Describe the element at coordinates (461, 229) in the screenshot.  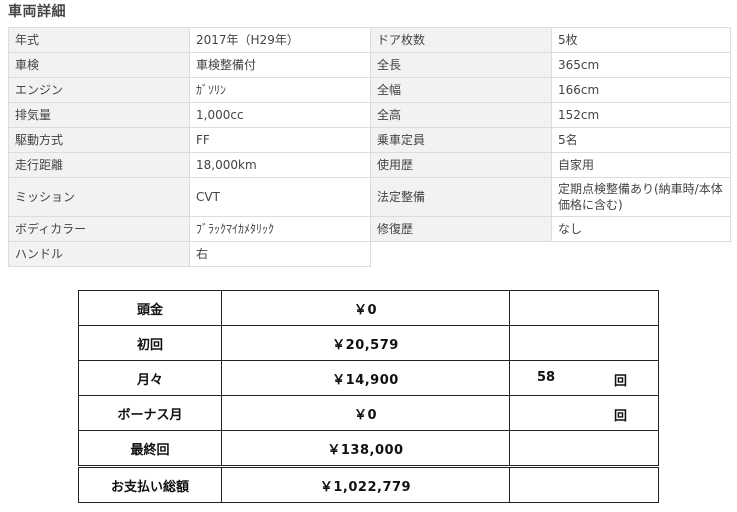
I see `spec-label: 修復歴` at that location.